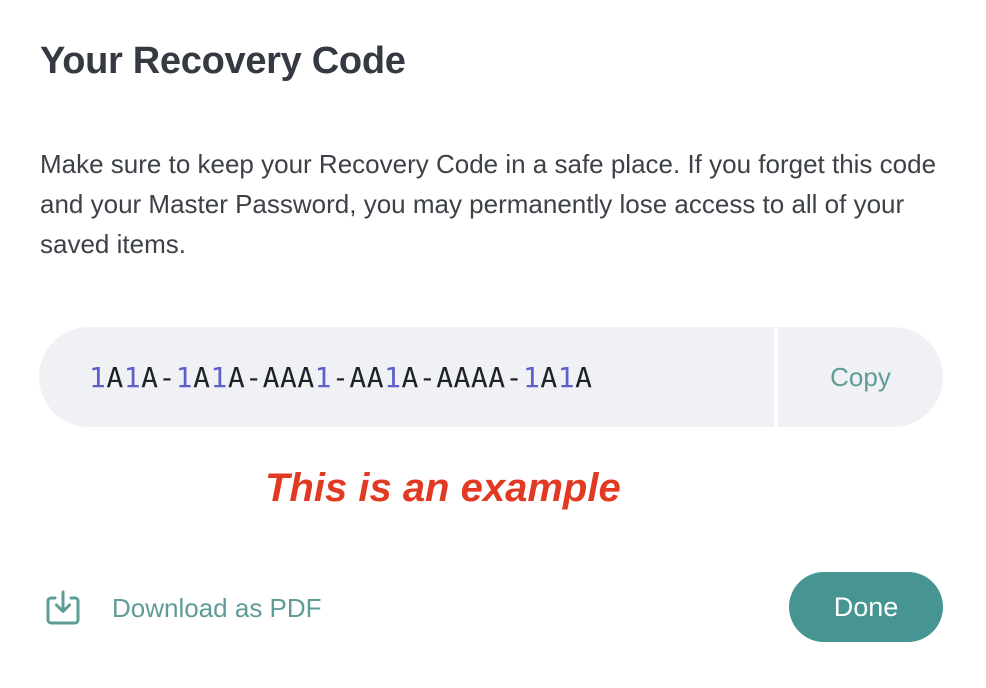 This screenshot has width=986, height=688. I want to click on recovery-code-value: 1A1A-1A1A-AAA1-AA1A-AAAA-1A1A, so click(406, 377).